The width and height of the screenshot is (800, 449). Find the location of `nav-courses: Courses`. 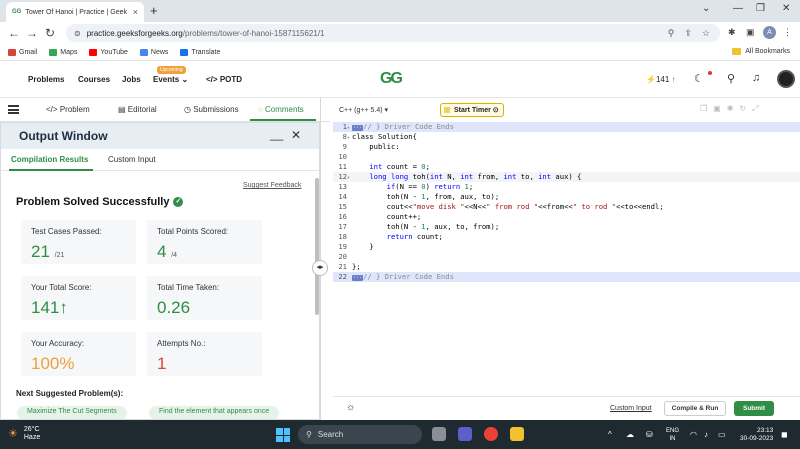

nav-courses: Courses is located at coordinates (94, 79).